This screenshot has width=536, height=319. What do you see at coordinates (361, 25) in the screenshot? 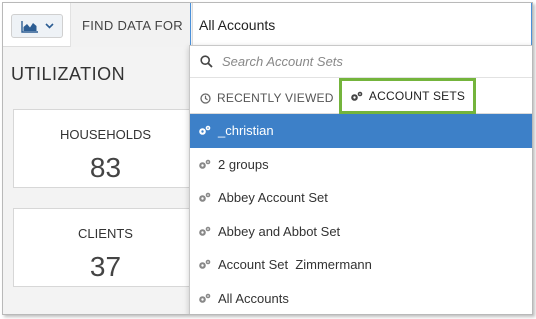
I see `find-data-for-input: All Accounts` at bounding box center [361, 25].